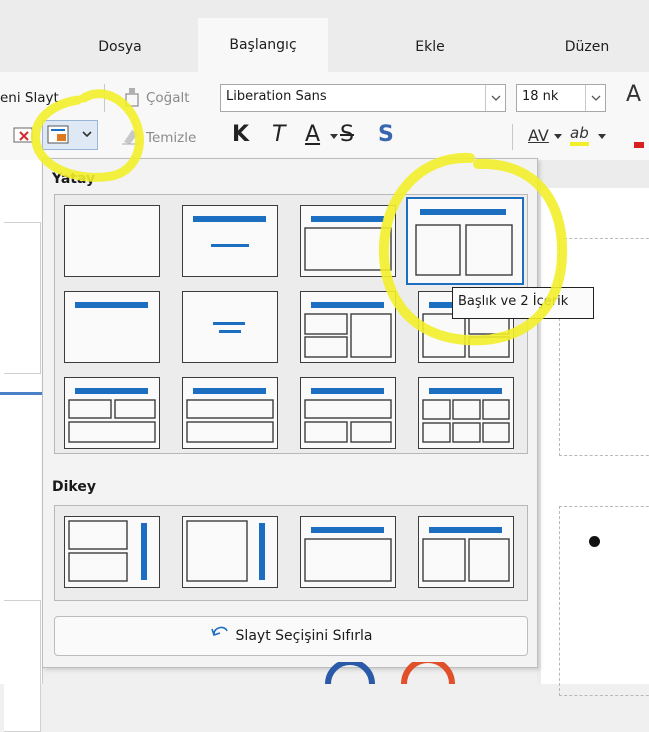 The height and width of the screenshot is (732, 649). I want to click on italic-button: T, so click(278, 134).